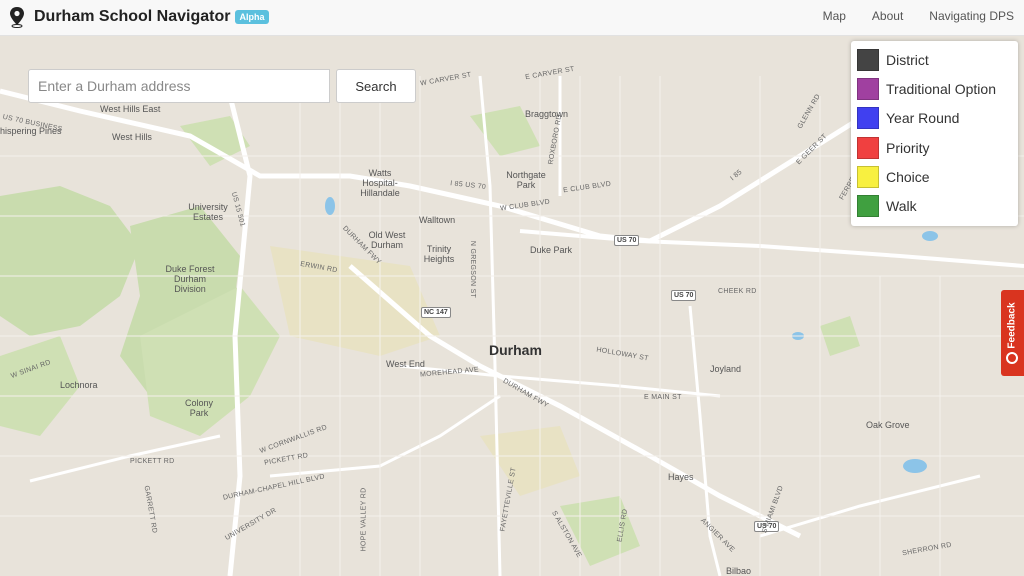  What do you see at coordinates (152, 461) in the screenshot?
I see `road-label: PICKETT RD` at bounding box center [152, 461].